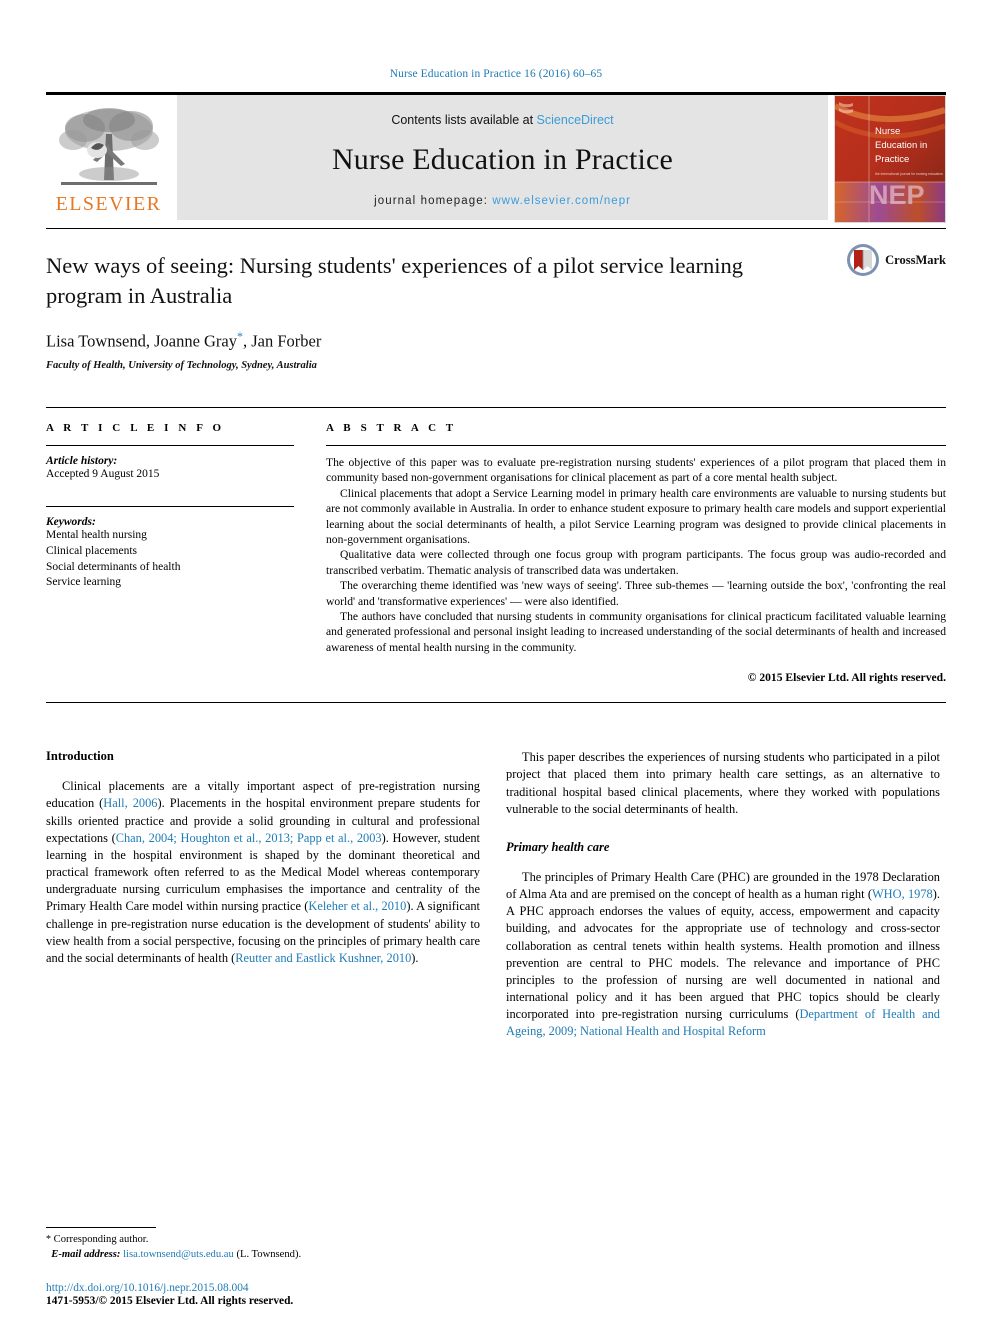 This screenshot has width=992, height=1323. I want to click on keyword-item: Service learning, so click(84, 582).